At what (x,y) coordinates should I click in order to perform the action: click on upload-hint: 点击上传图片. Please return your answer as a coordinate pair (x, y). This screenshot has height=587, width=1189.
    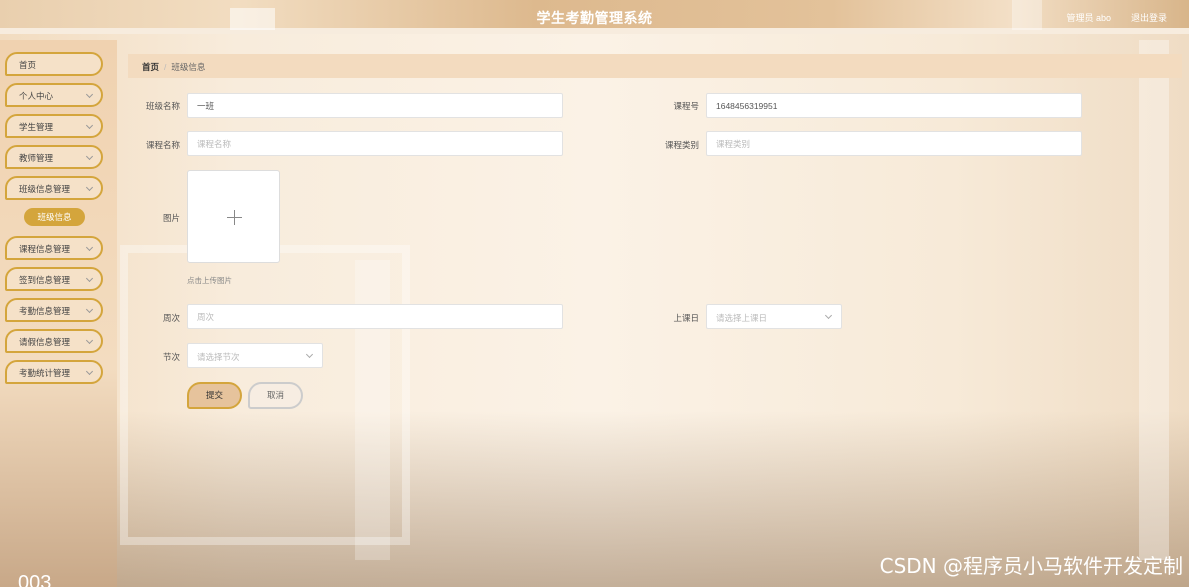
    Looking at the image, I should click on (209, 280).